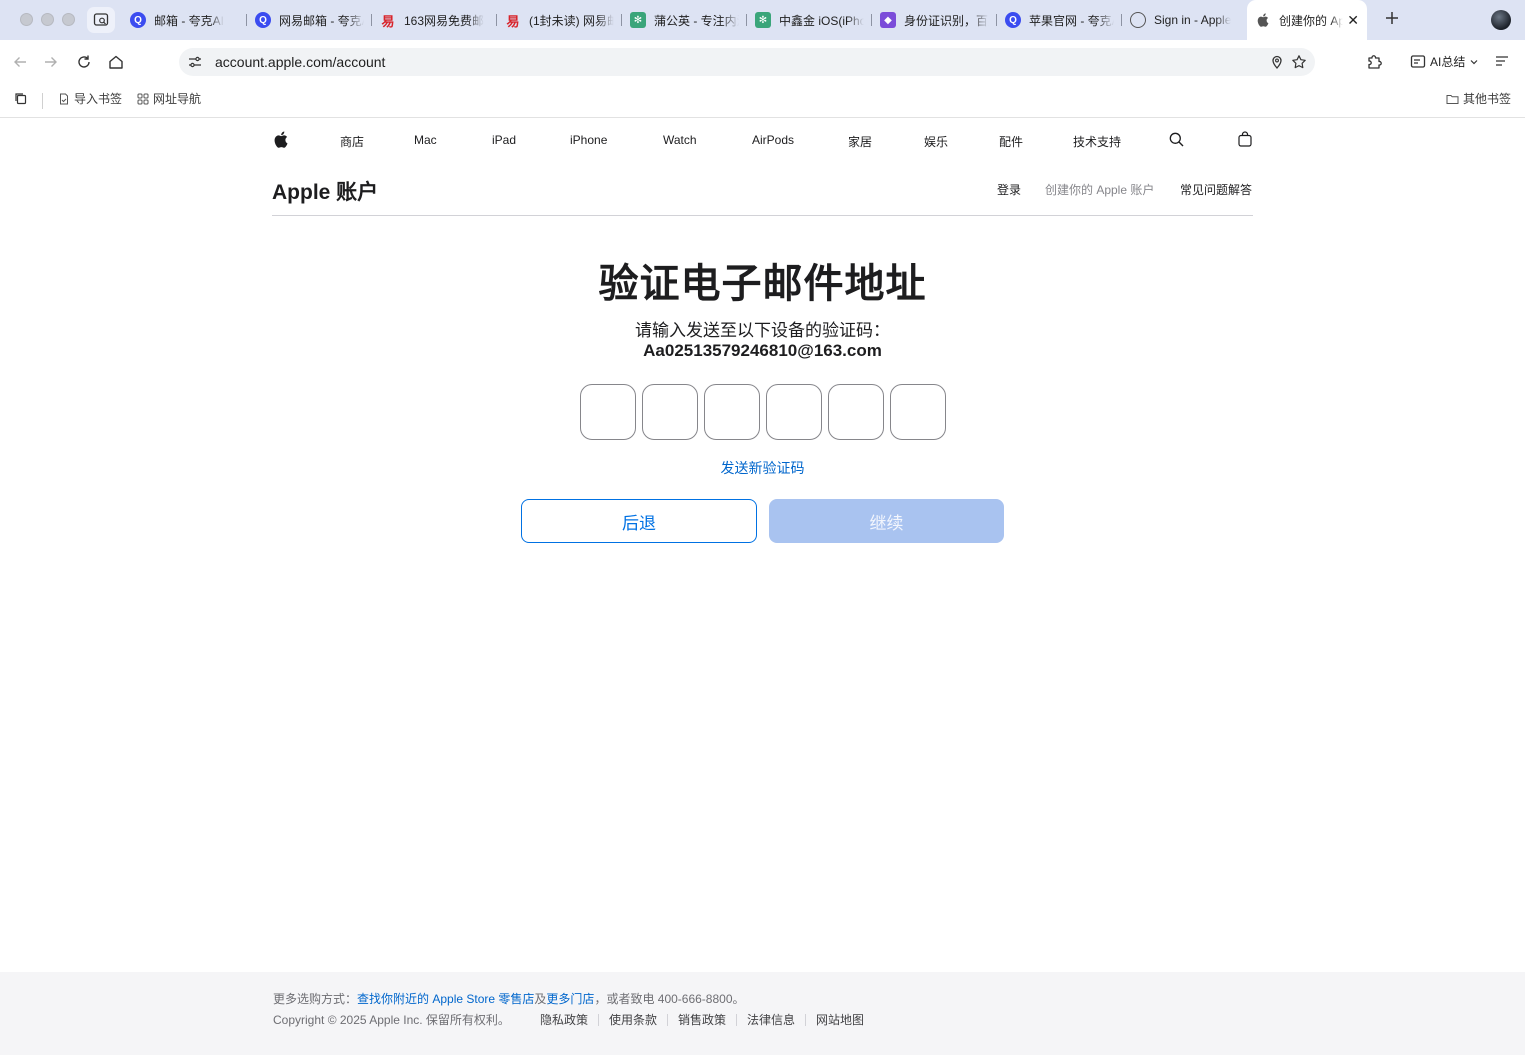 Image resolution: width=1525 pixels, height=1055 pixels. I want to click on browser-tab: Sign in - Apple, so click(1184, 20).